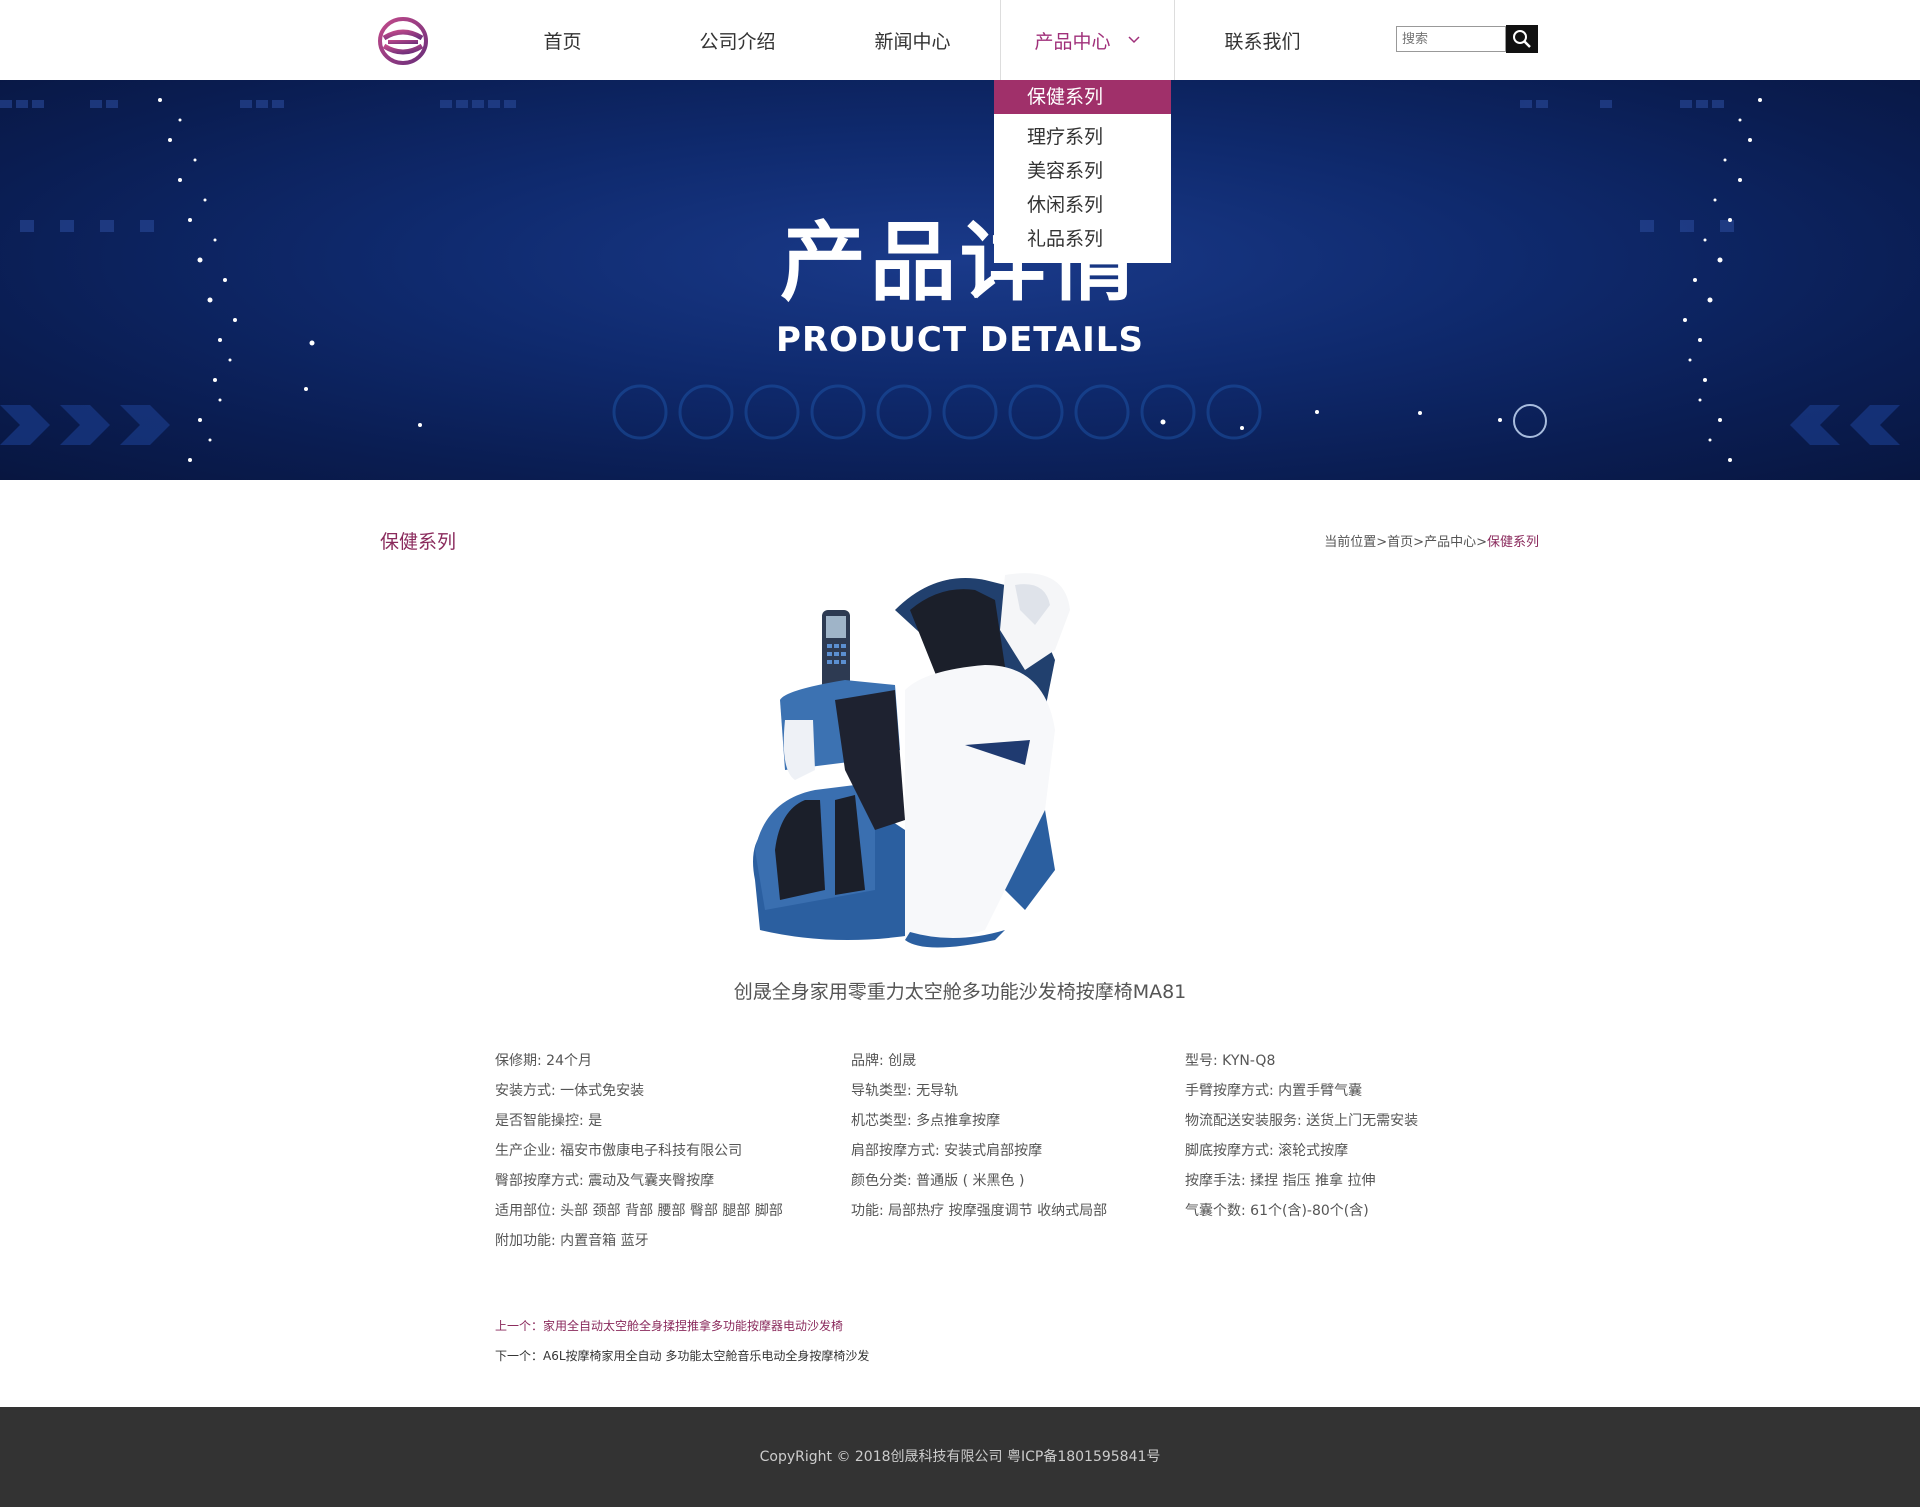 The image size is (1920, 1507). I want to click on products-dropdown-menu: 保健系列 理疗系列 美容系列 休闲系列 礼品系列, so click(1082, 171).